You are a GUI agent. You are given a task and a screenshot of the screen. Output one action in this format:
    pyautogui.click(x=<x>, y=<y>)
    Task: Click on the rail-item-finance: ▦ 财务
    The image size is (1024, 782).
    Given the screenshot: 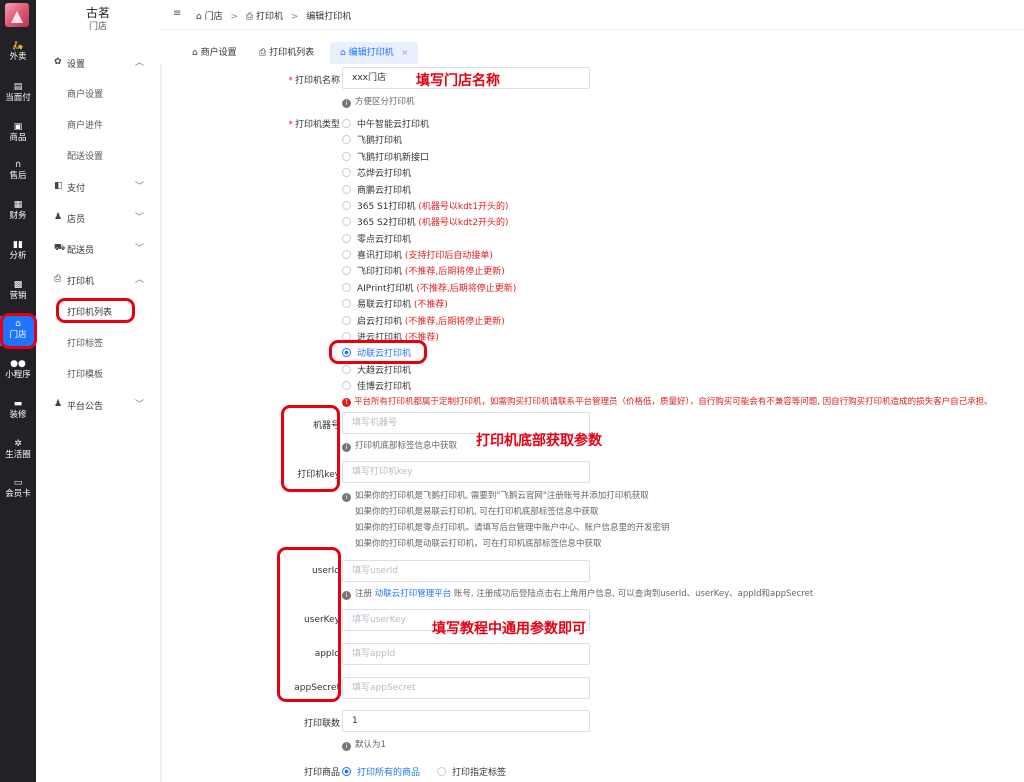 What is the action you would take?
    pyautogui.click(x=18, y=211)
    